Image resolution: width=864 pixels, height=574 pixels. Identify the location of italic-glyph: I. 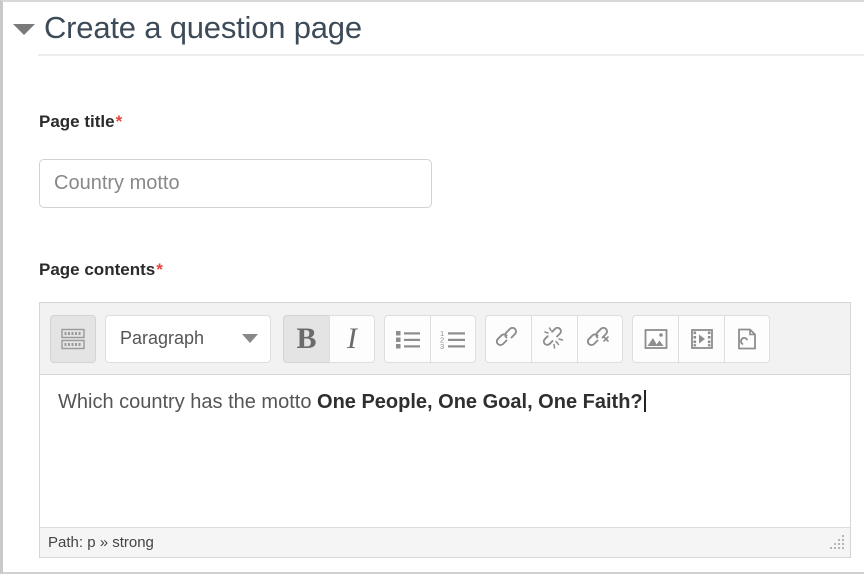
(352, 338).